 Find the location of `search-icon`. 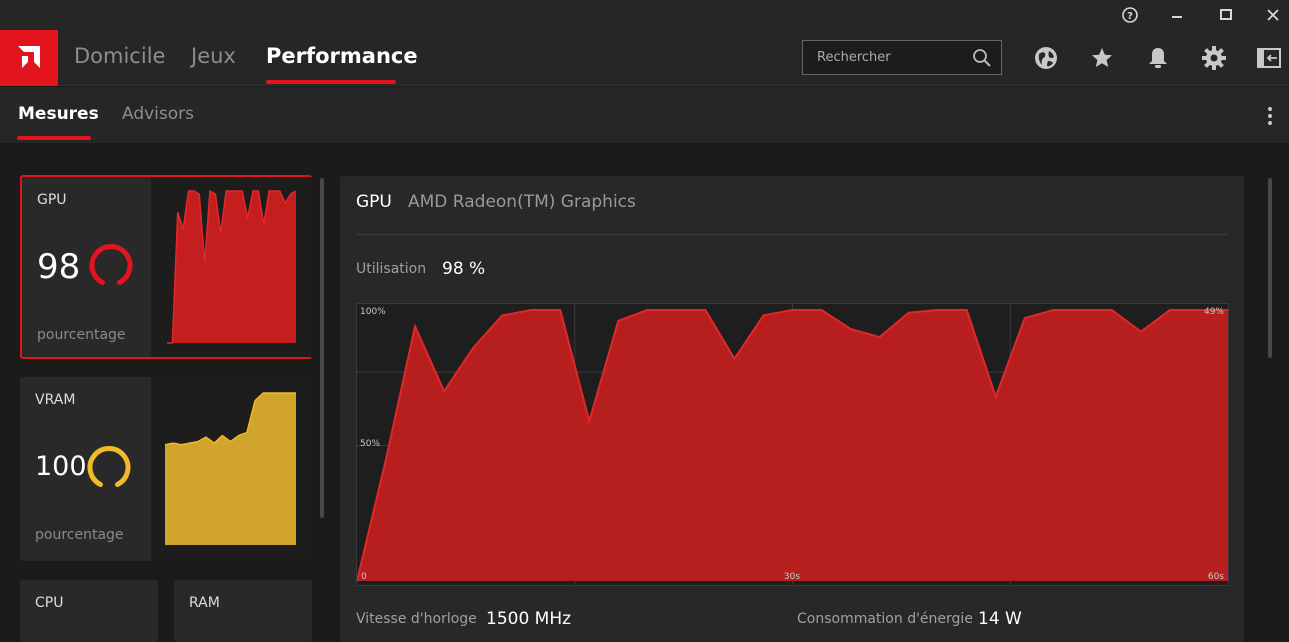

search-icon is located at coordinates (982, 58).